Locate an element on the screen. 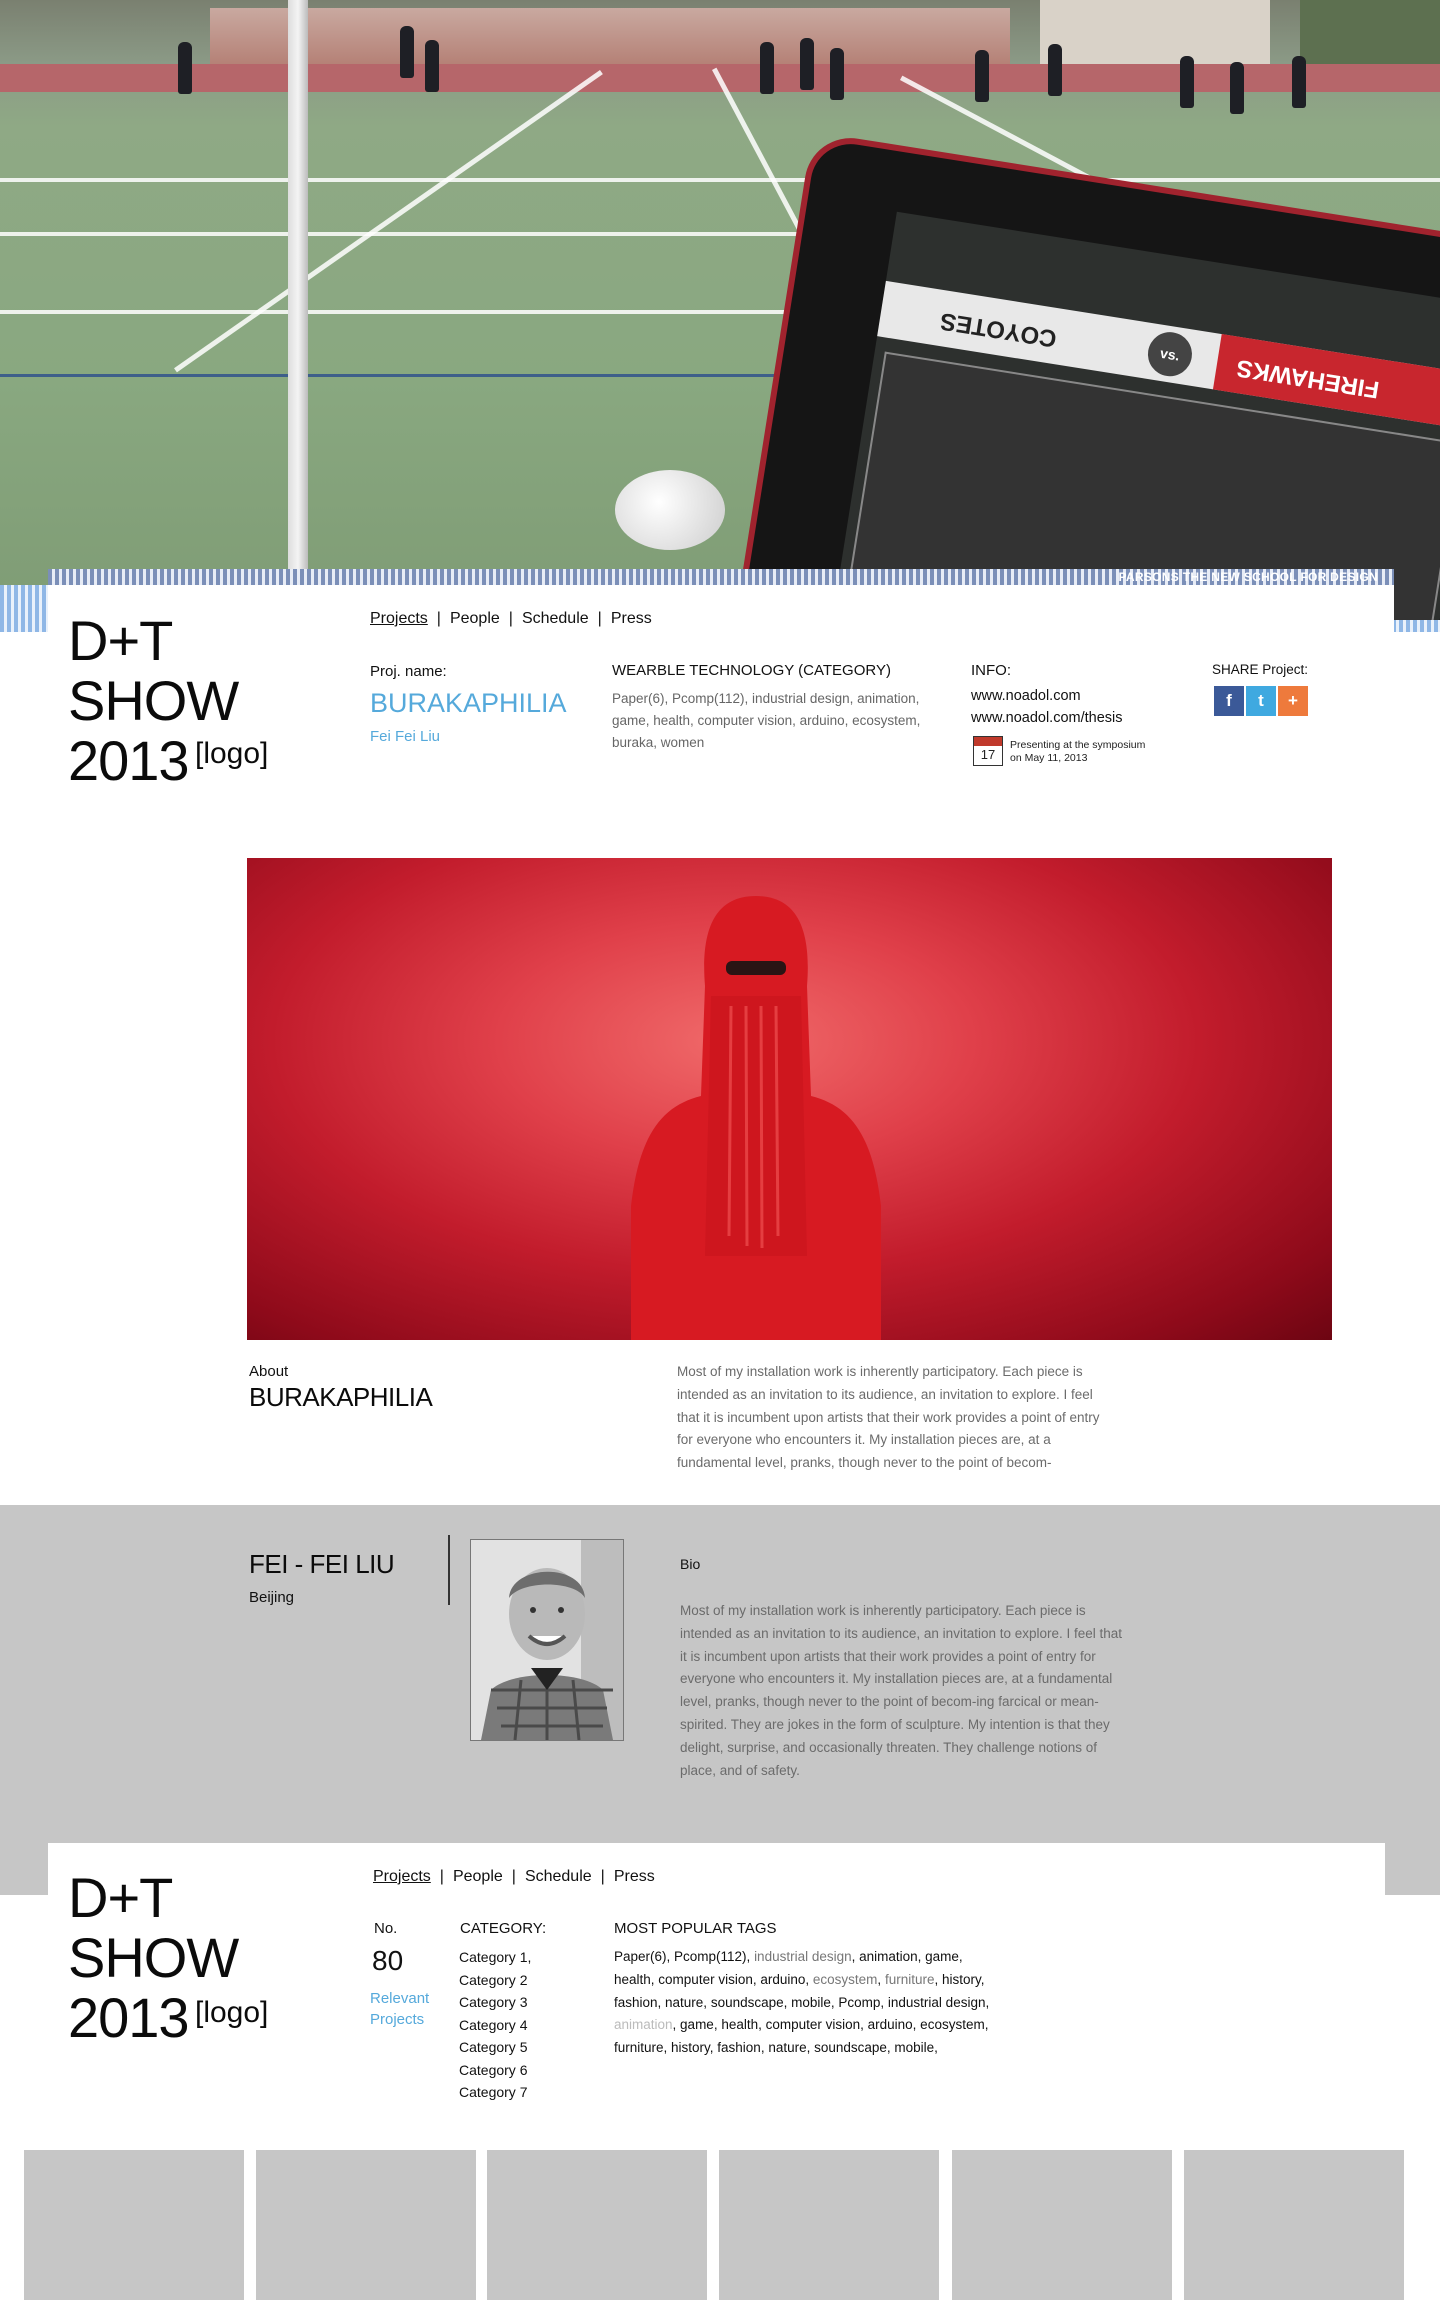  person-photo is located at coordinates (547, 1640).